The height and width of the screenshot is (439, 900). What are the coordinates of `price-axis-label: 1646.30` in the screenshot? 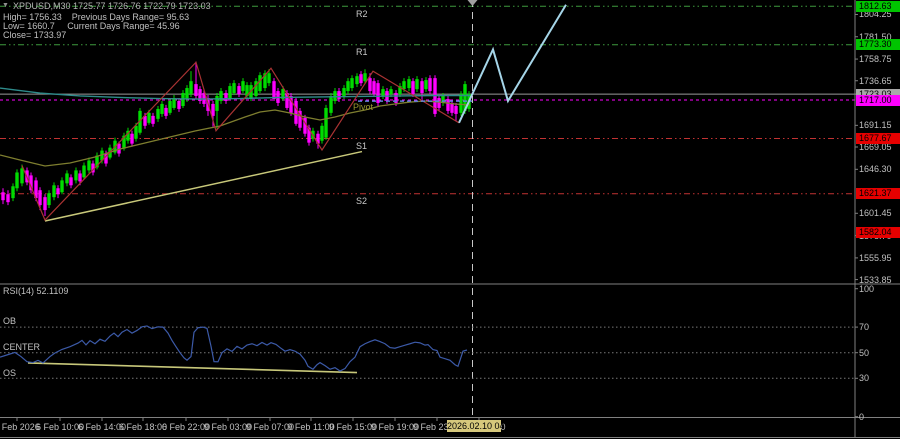 It's located at (875, 169).